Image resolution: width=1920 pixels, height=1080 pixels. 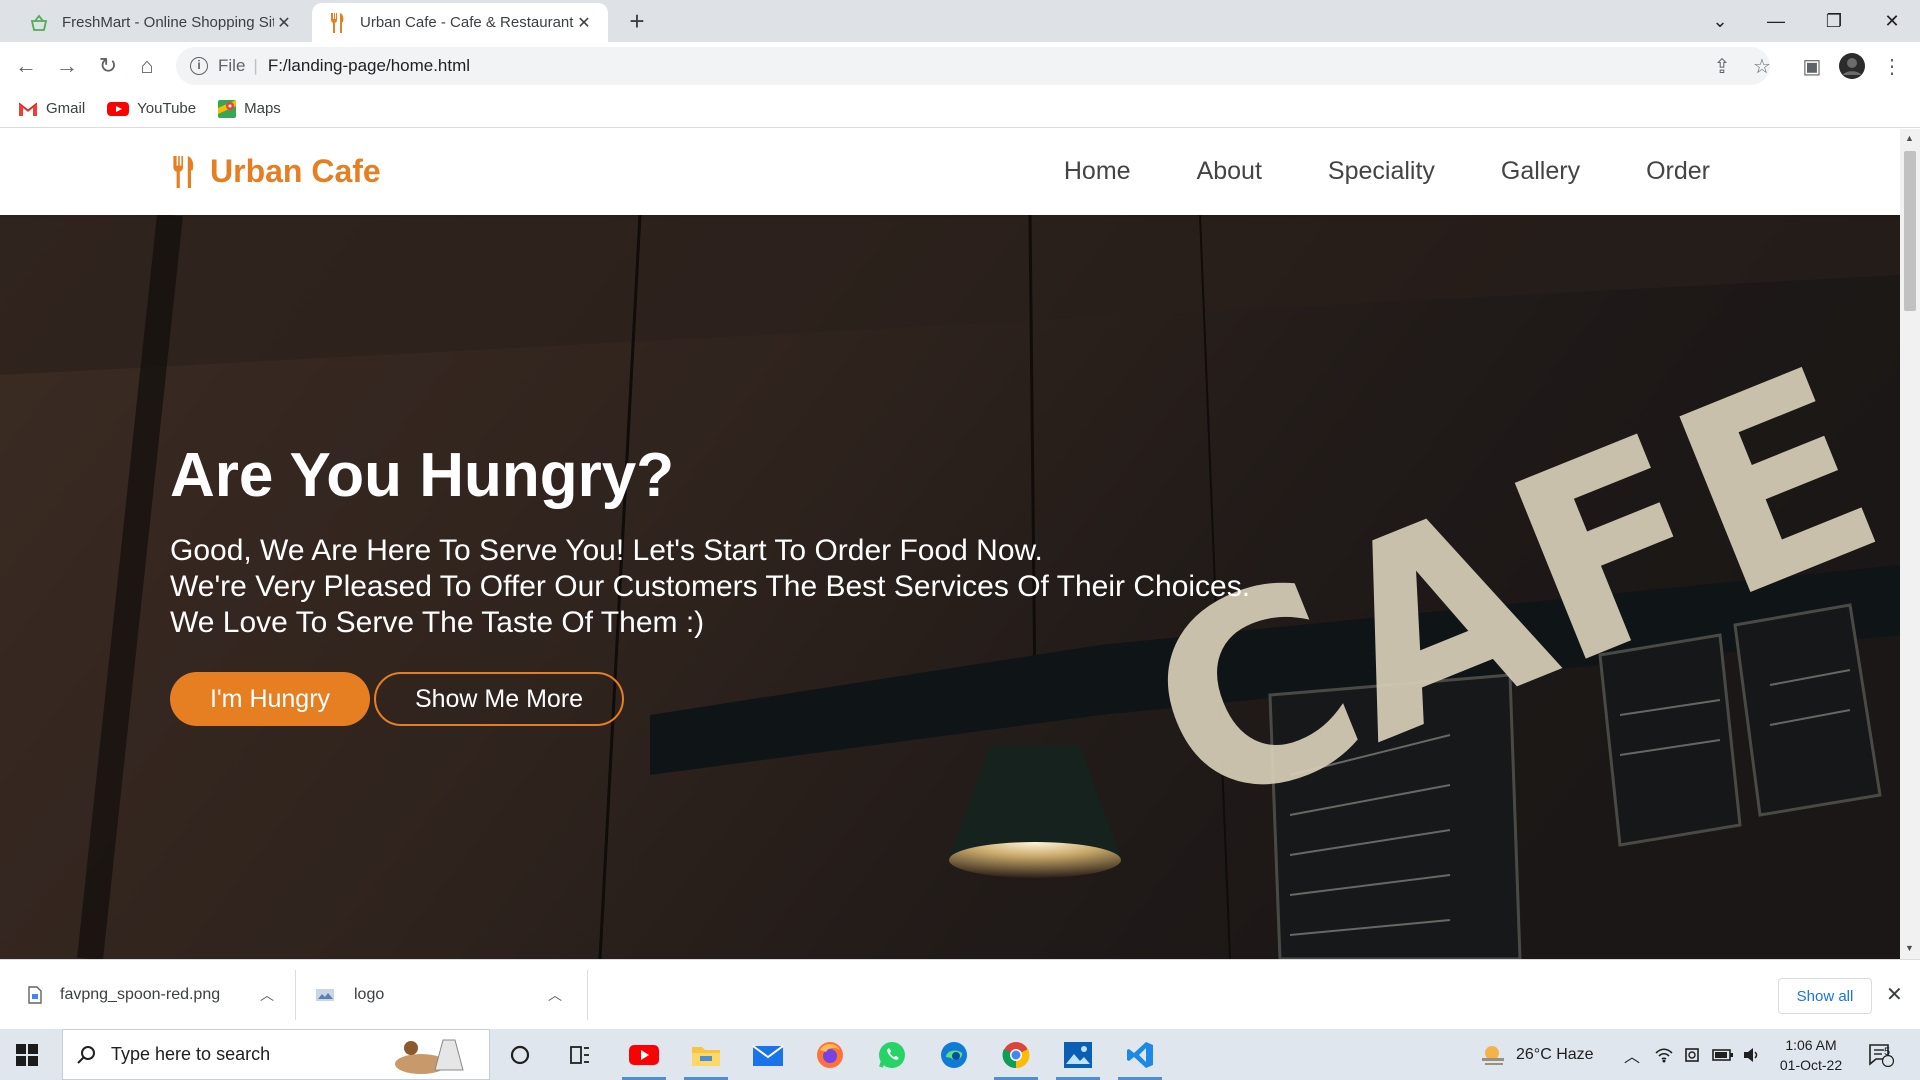 What do you see at coordinates (191, 1054) in the screenshot?
I see `search-placeholder: Type here to search` at bounding box center [191, 1054].